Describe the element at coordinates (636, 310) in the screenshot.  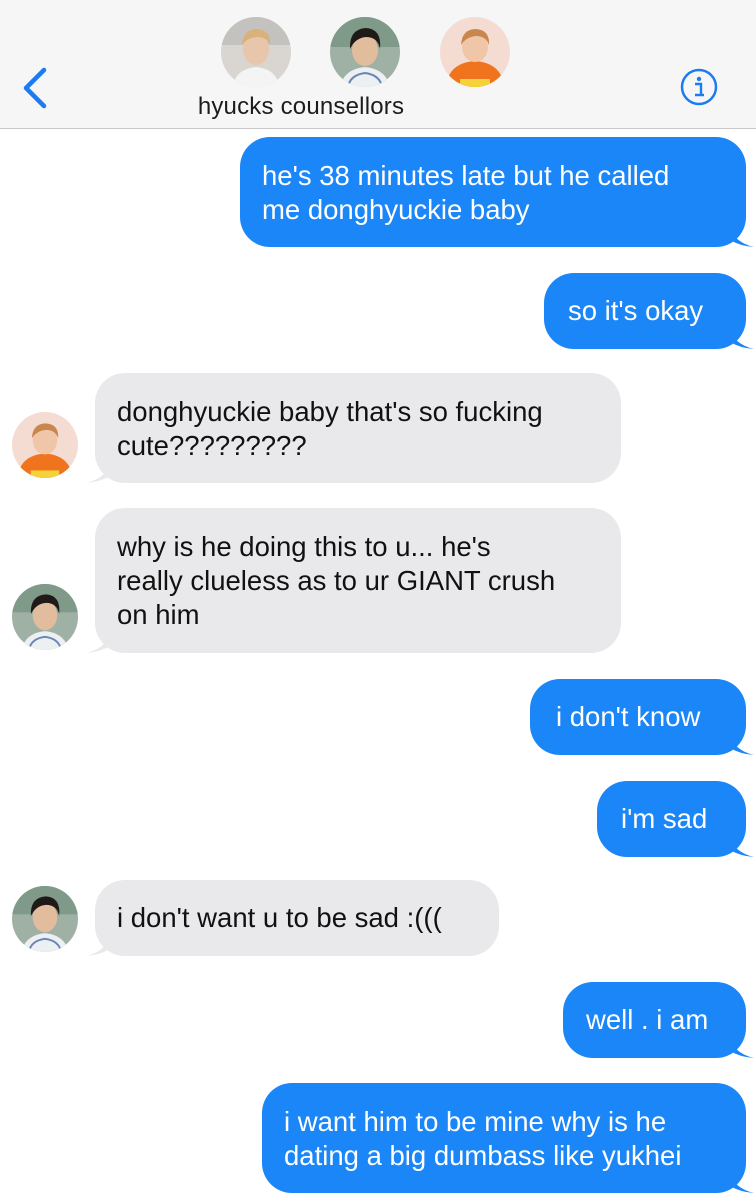
I see `message-text: so it's okay` at that location.